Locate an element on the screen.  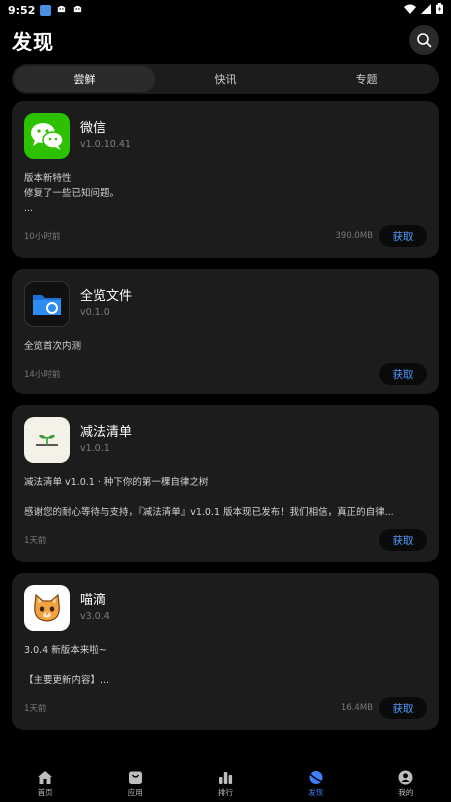
app-version: v3.0.4 is located at coordinates (95, 616).